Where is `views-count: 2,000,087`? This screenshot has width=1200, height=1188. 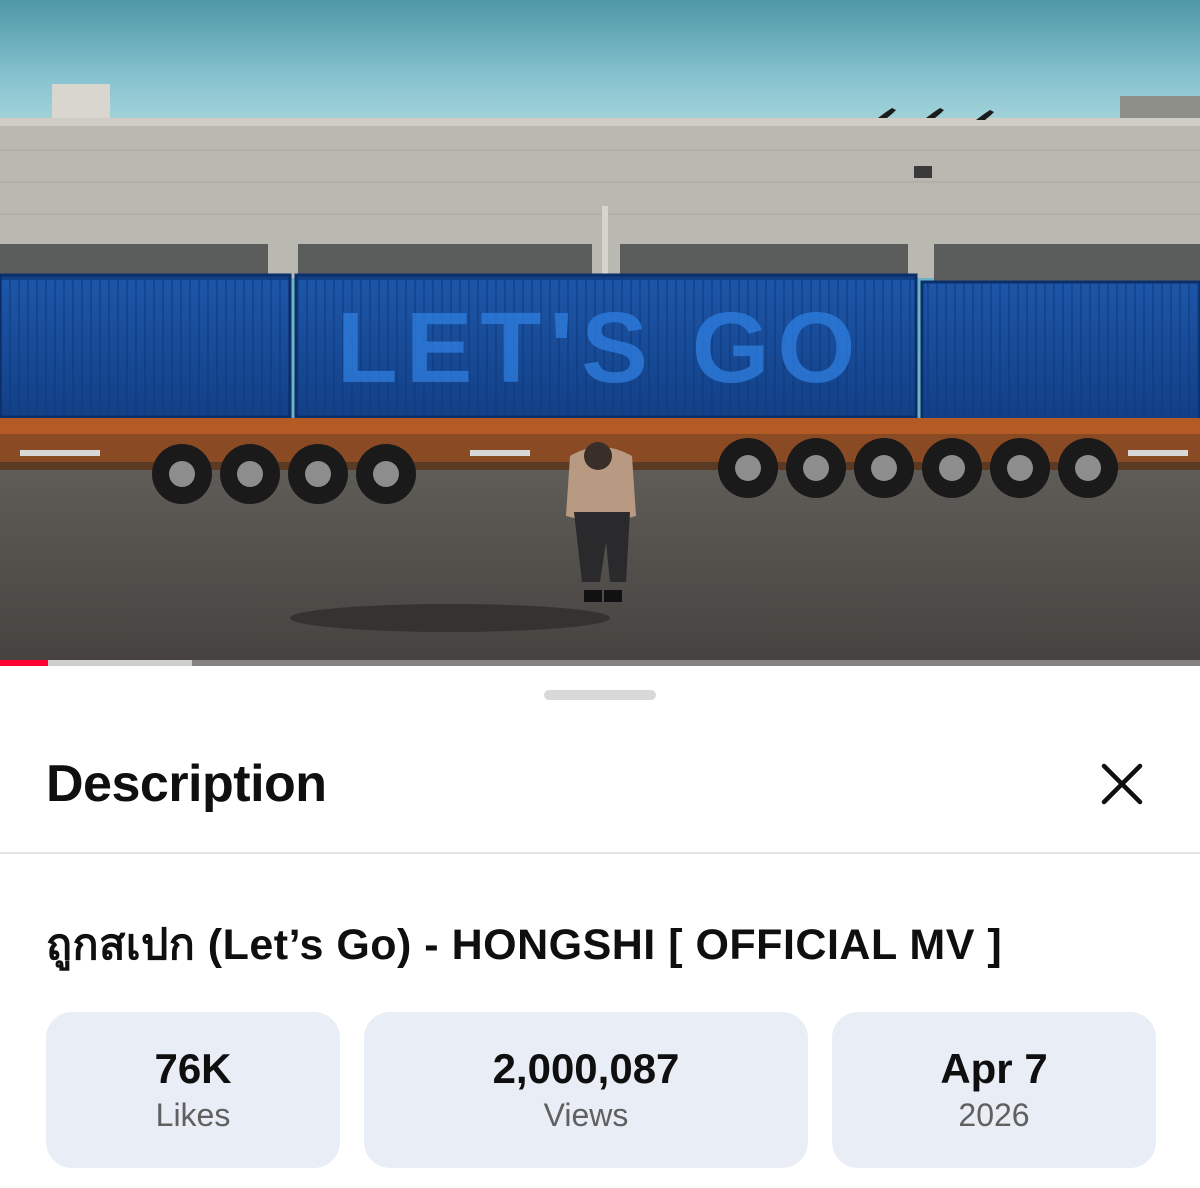 views-count: 2,000,087 is located at coordinates (586, 1068).